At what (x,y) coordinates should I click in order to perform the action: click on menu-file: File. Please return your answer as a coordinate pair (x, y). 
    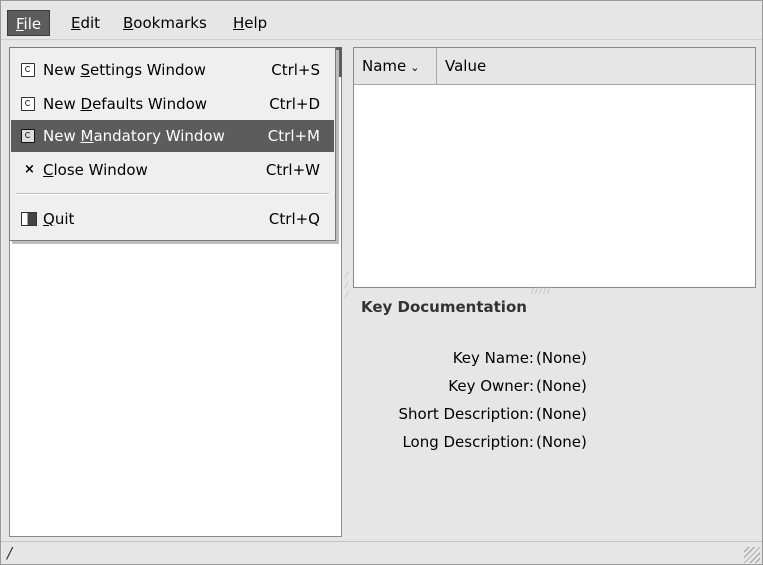
    Looking at the image, I should click on (29, 23).